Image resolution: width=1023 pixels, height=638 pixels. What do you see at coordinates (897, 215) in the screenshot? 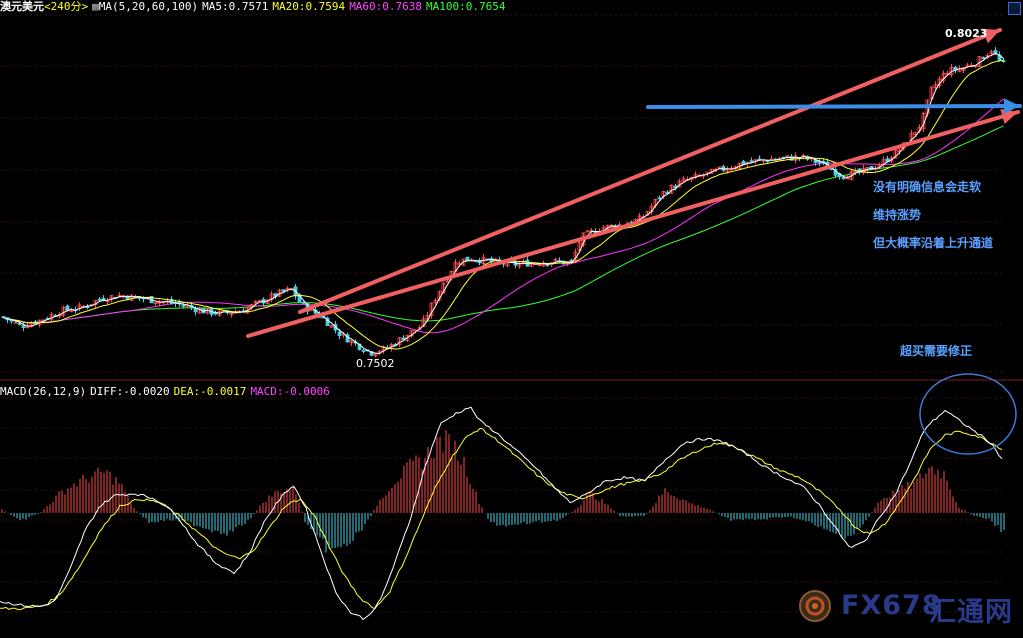
I see `annotation-uptrend: 维持涨势` at bounding box center [897, 215].